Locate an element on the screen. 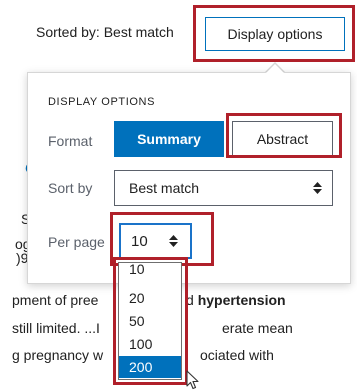 This screenshot has width=357, height=392. format-summary-button: Summary is located at coordinates (169, 139).